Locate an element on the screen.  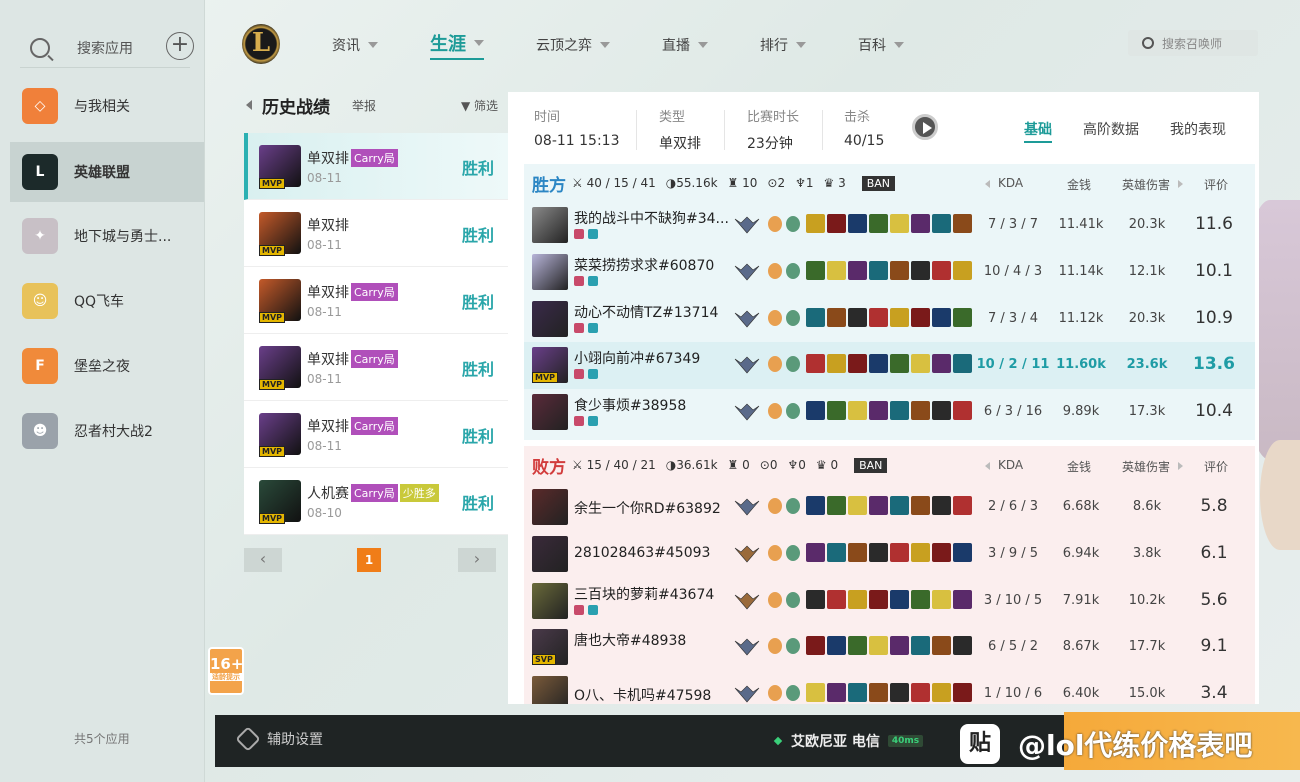
history-info: 单双排 08-11 is located at coordinates (328, 233).